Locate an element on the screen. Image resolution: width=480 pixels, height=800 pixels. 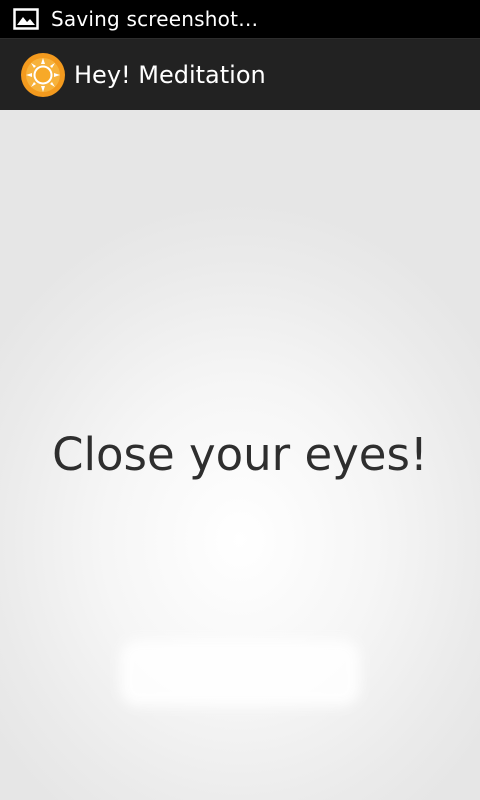
action-bar: Hey! Meditation is located at coordinates (240, 74).